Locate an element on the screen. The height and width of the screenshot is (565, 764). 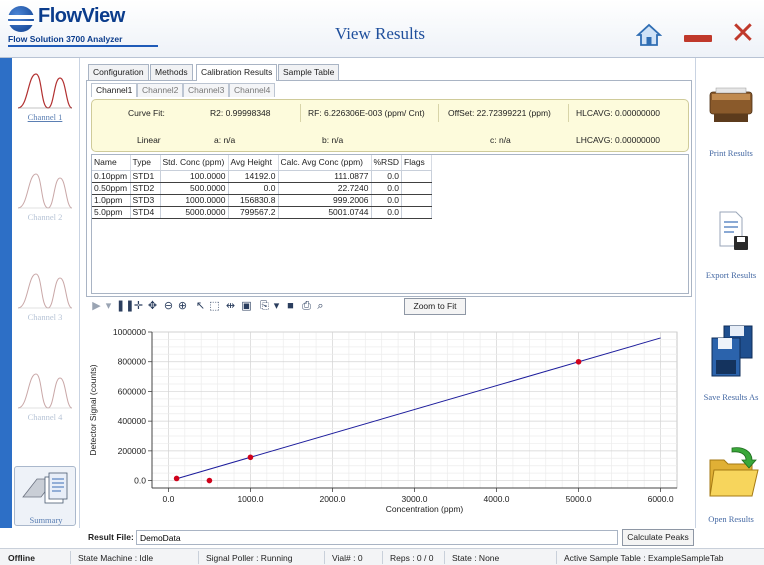
open-folder-icon is located at coordinates (734, 472).